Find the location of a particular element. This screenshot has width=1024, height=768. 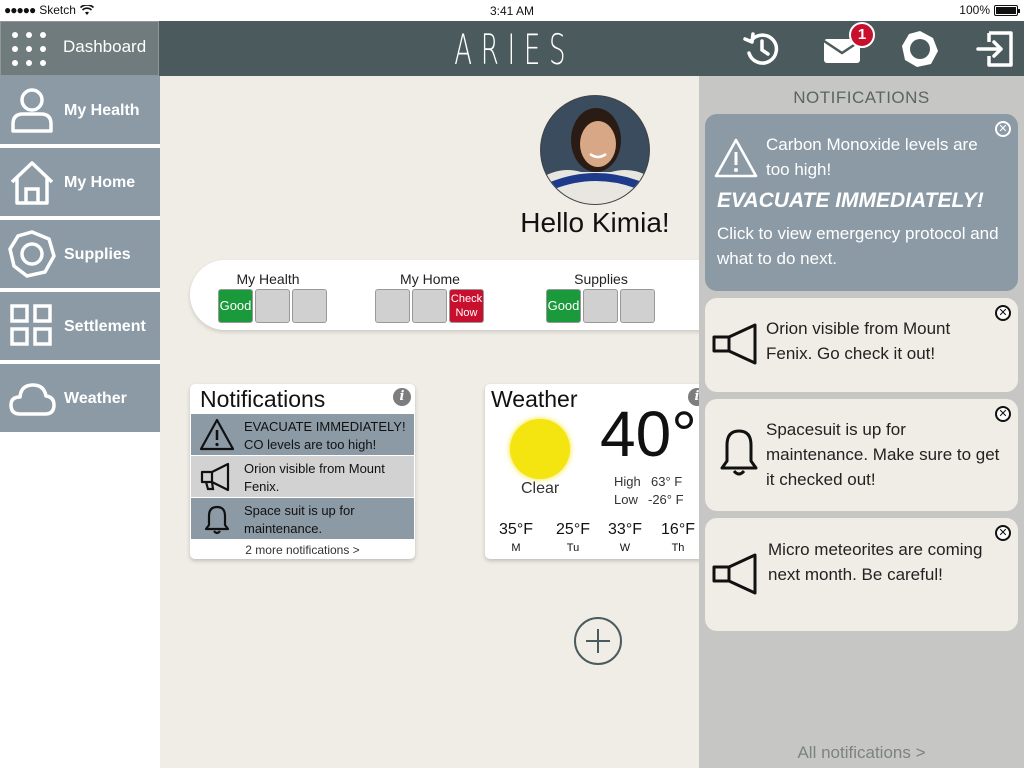

weather-condition: Clear is located at coordinates (540, 488).